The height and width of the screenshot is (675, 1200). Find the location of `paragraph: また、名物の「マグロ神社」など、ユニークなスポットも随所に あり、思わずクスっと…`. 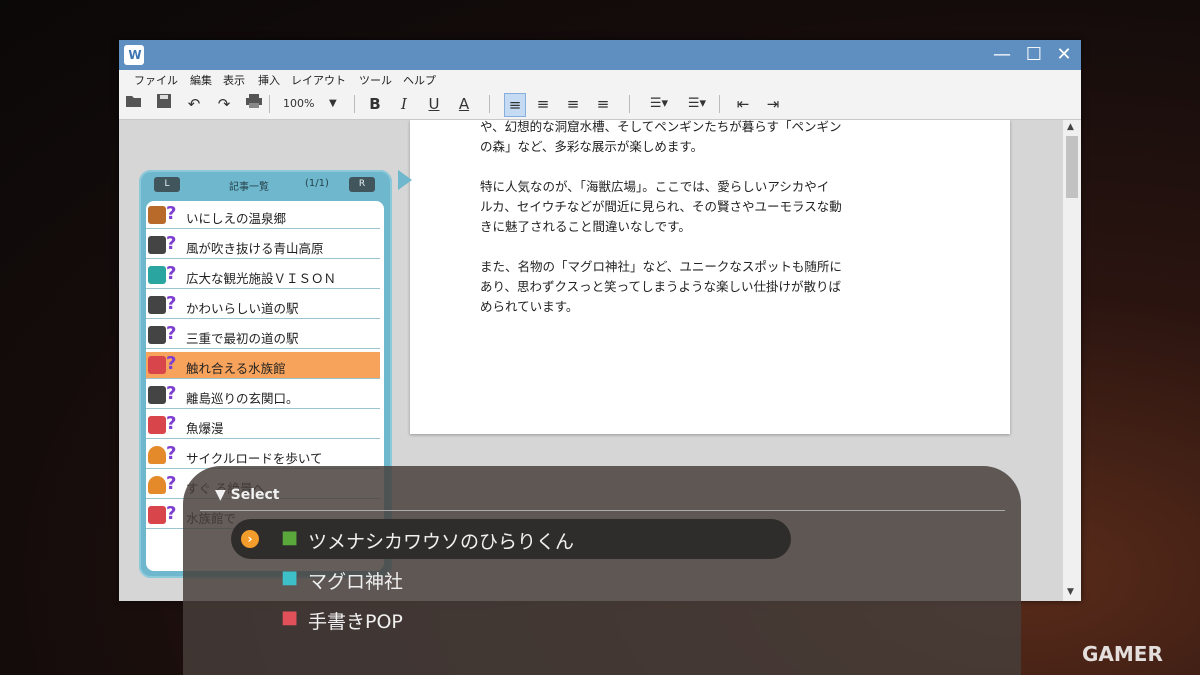

paragraph: また、名物の「マグロ神社」など、ユニークなスポットも随所に あり、思わずクスっと… is located at coordinates (661, 286).